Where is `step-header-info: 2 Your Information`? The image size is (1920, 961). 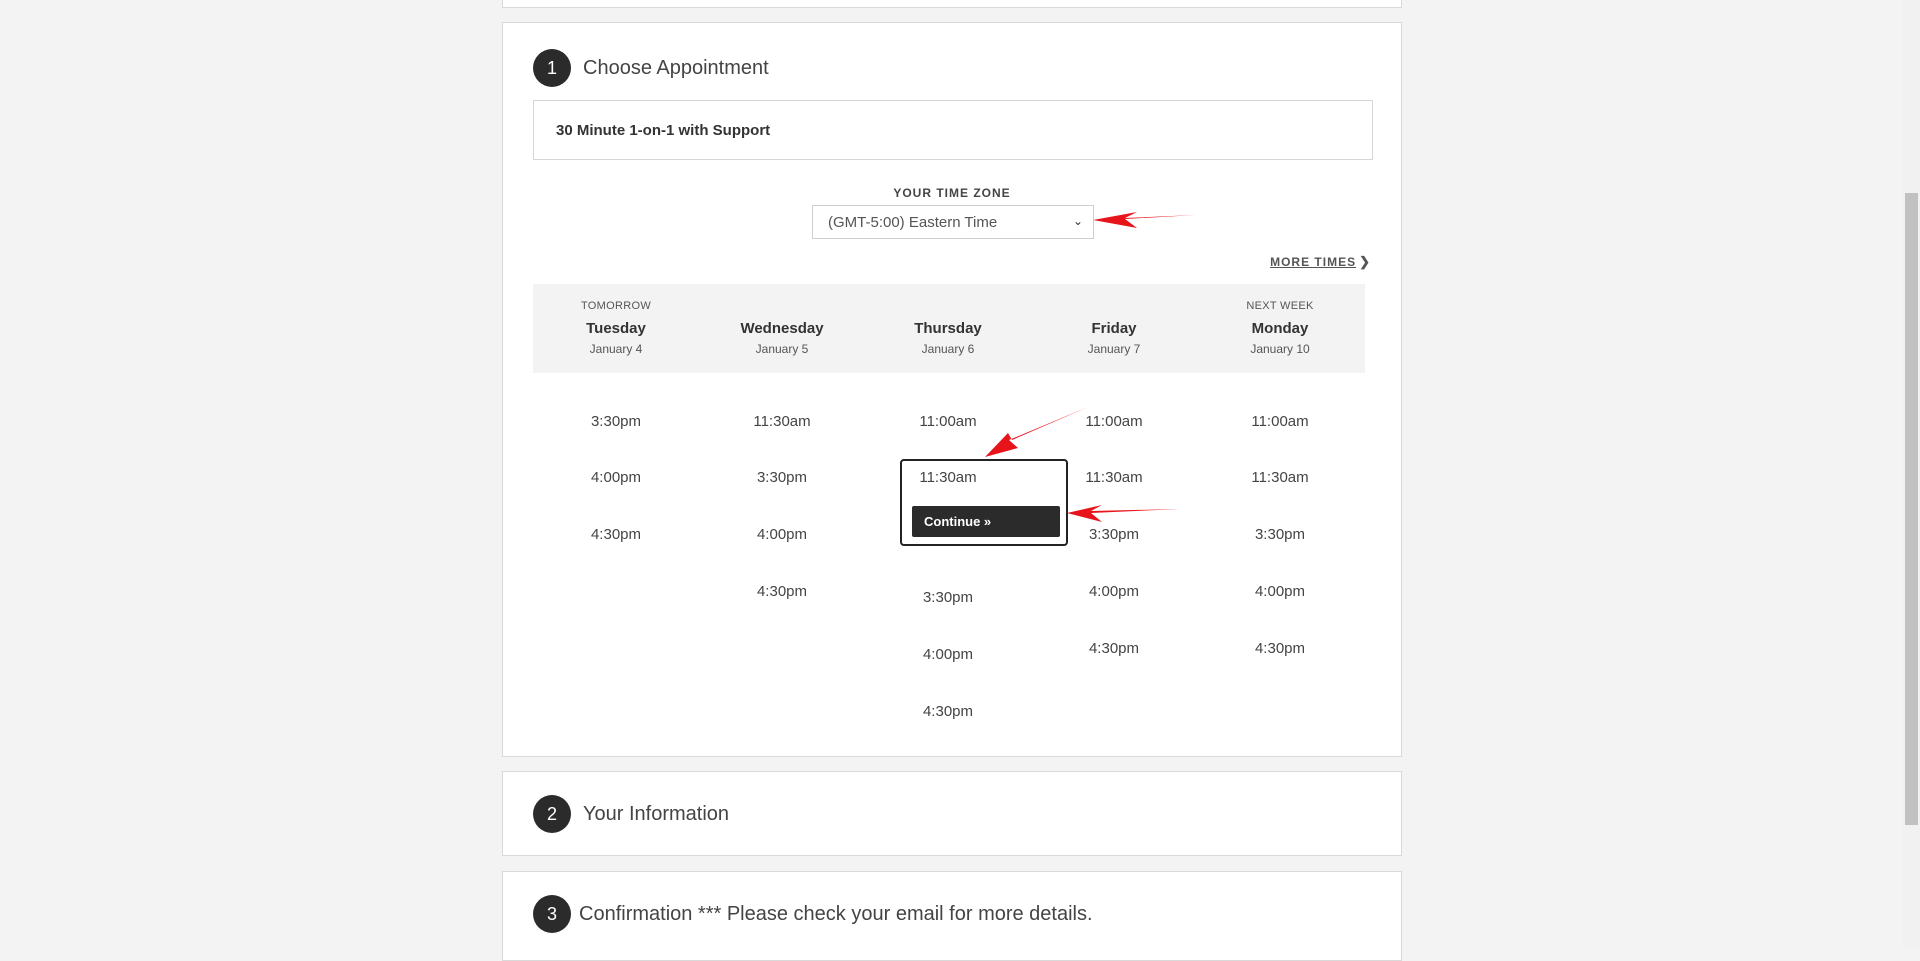 step-header-info: 2 Your Information is located at coordinates (631, 814).